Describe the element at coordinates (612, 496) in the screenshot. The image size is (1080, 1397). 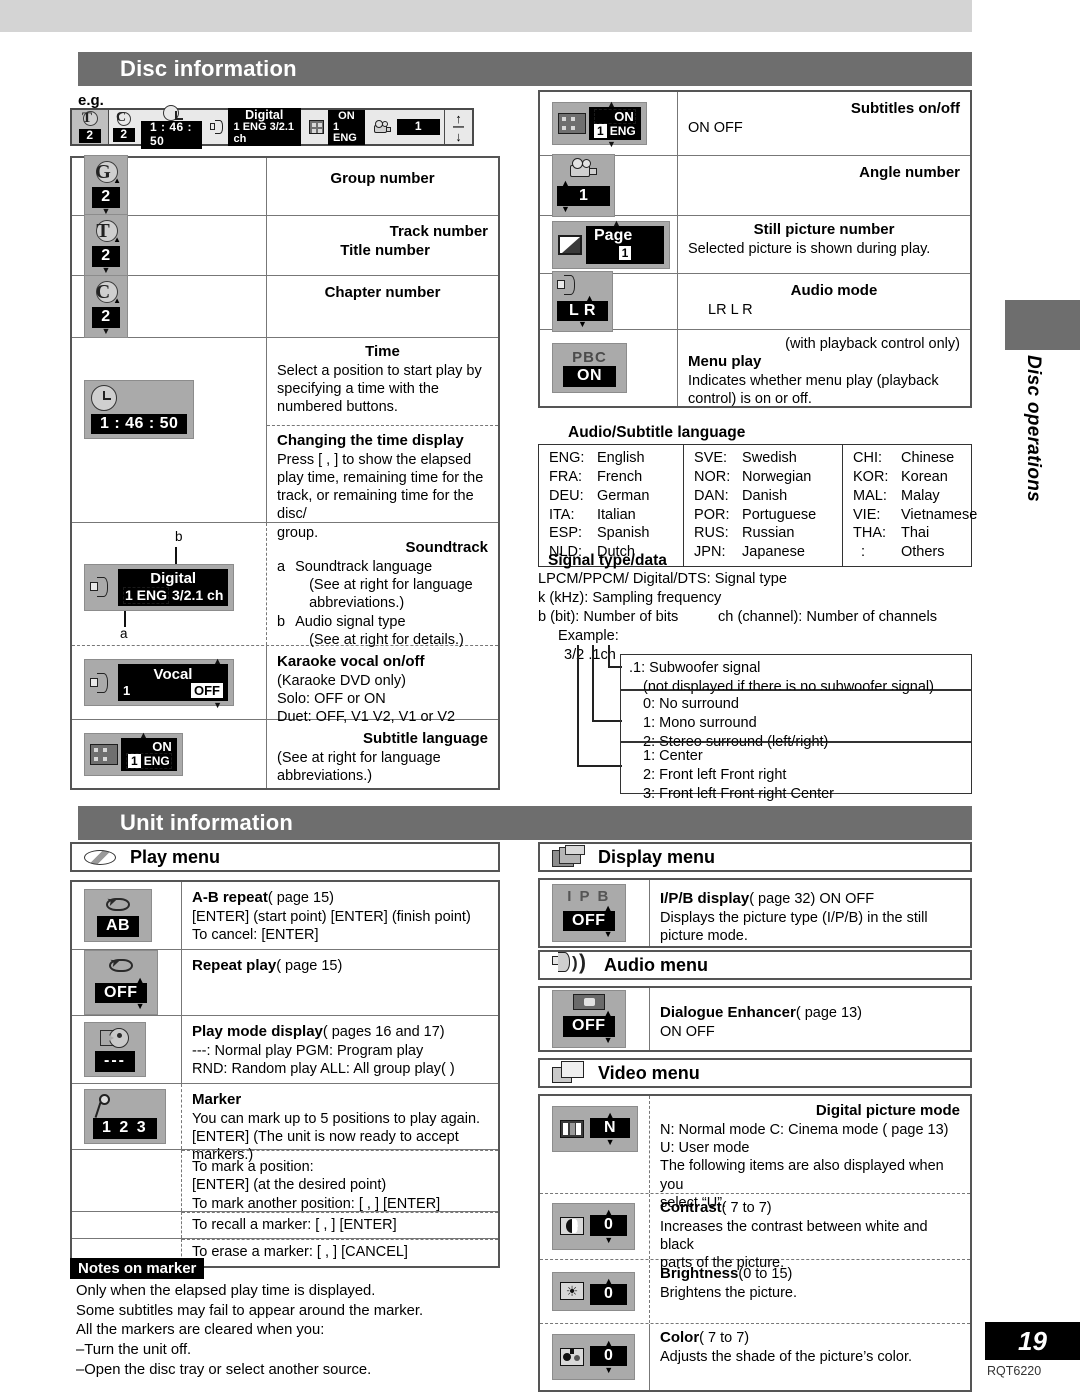
I see `language-entry: DEU: German` at that location.